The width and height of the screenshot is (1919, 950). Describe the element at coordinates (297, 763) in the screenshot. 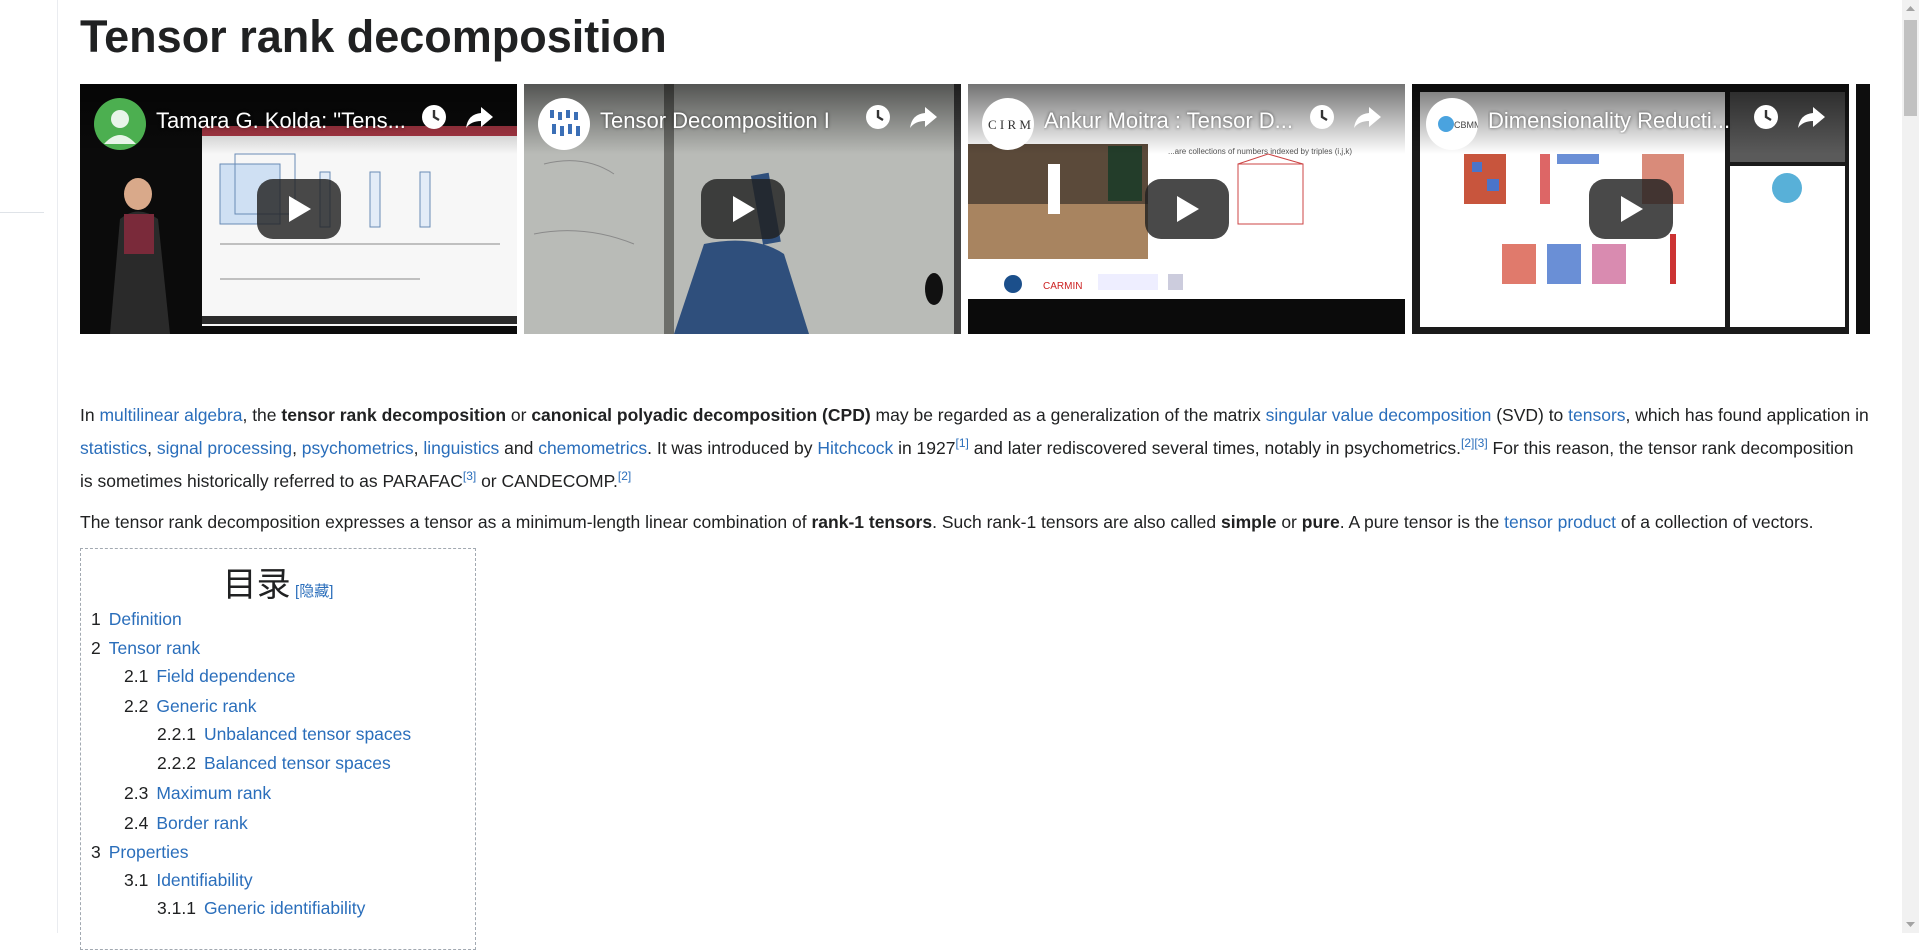

I see `toc-link: Balanced tensor spaces` at that location.